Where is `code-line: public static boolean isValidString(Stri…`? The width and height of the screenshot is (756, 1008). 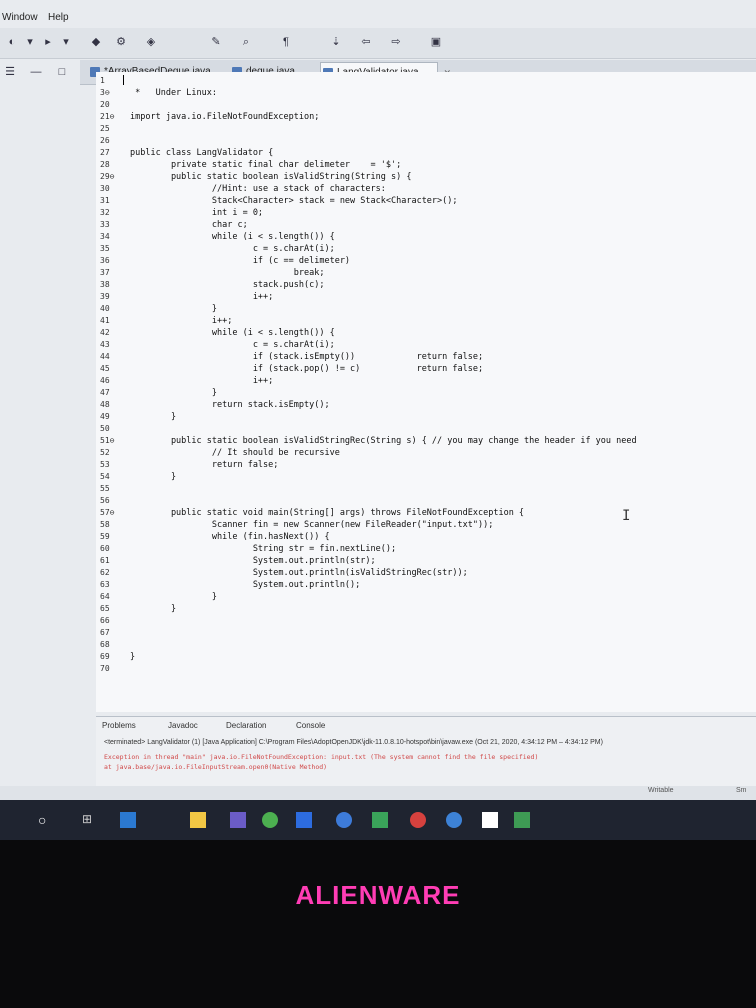
code-line: public static boolean isValidString(Stri… is located at coordinates (271, 177).